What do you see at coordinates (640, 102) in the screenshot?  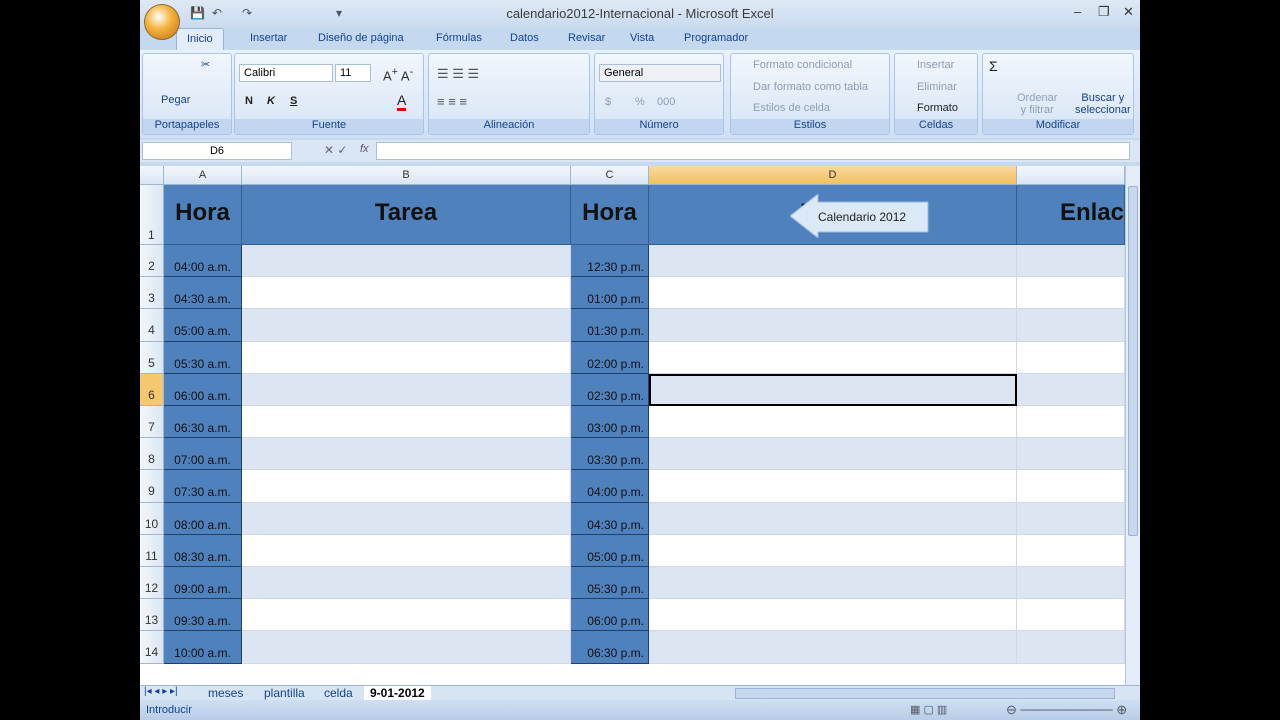 I see `percent-button: %` at bounding box center [640, 102].